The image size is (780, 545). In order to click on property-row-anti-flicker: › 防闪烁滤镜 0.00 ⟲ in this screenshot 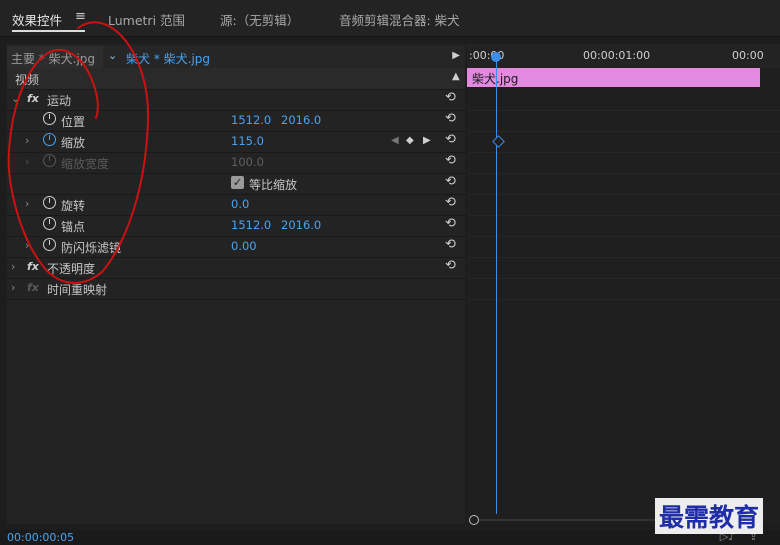, I will do `click(236, 247)`.